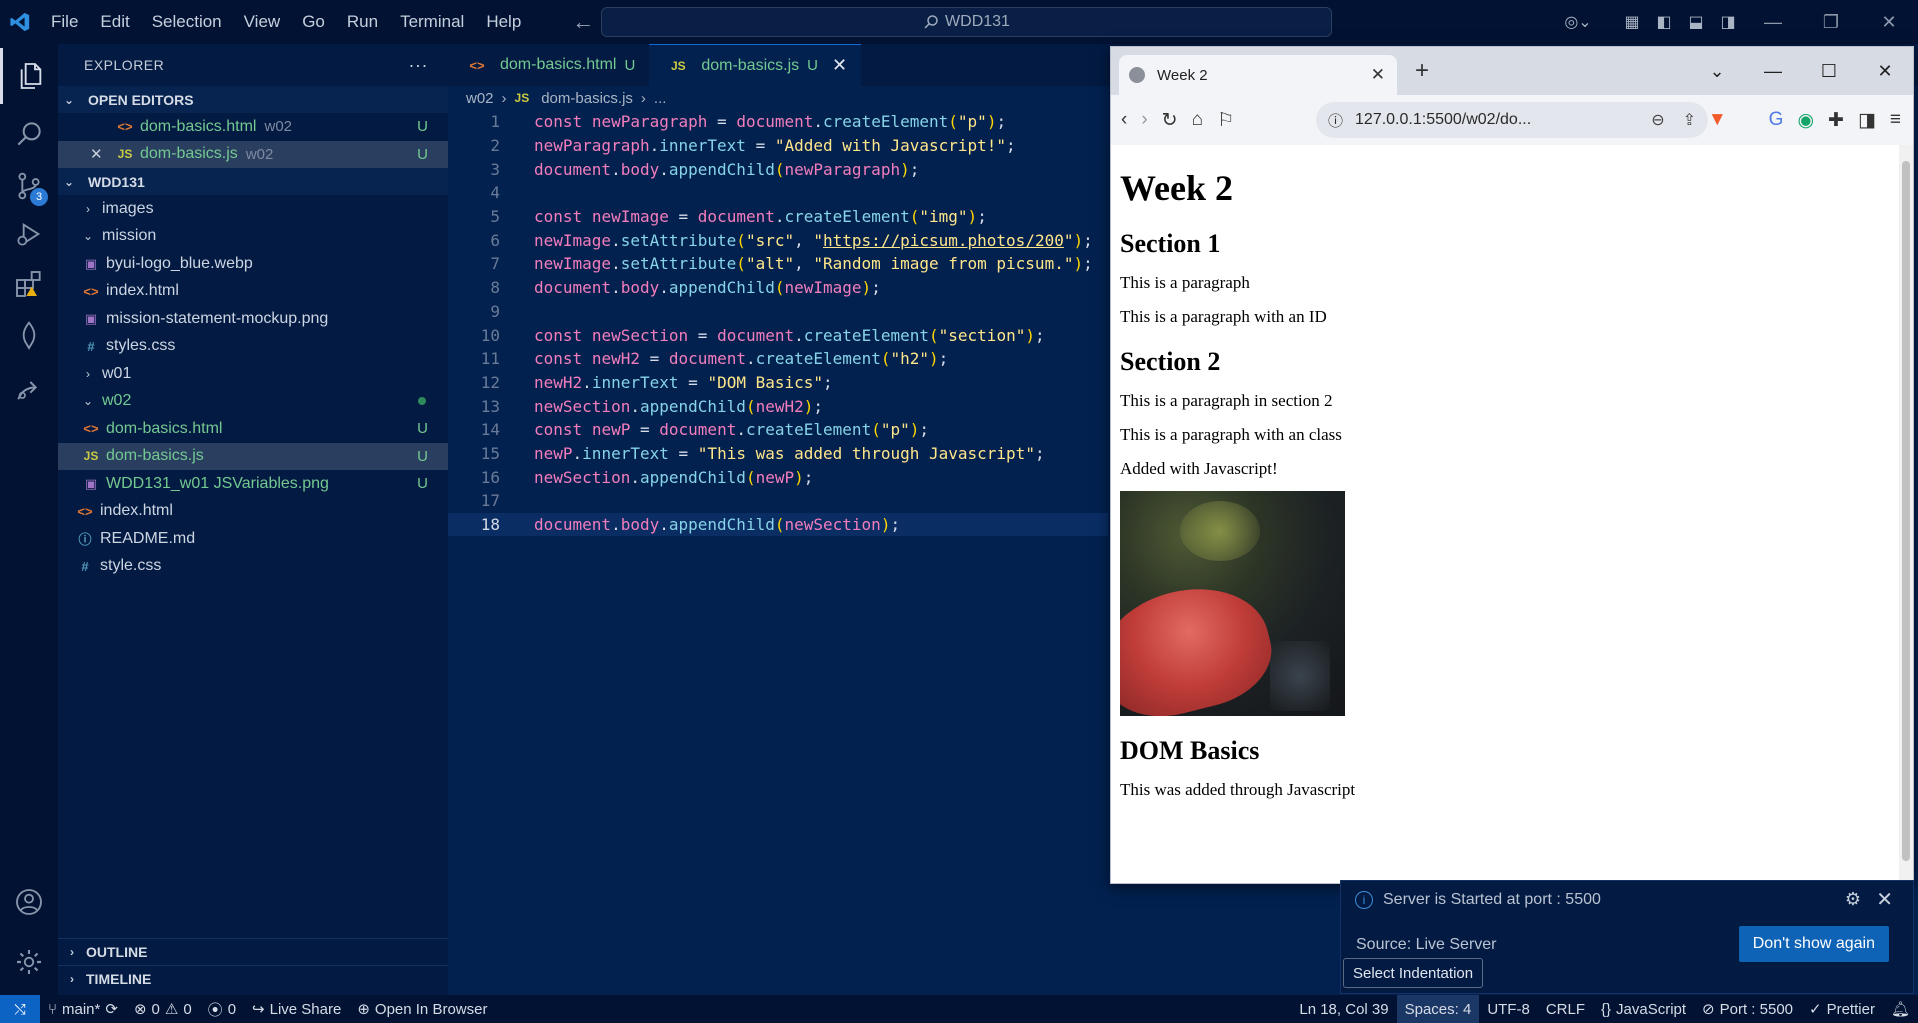 Image resolution: width=1918 pixels, height=1023 pixels. I want to click on toggle-panel-icon: ⬓, so click(1696, 22).